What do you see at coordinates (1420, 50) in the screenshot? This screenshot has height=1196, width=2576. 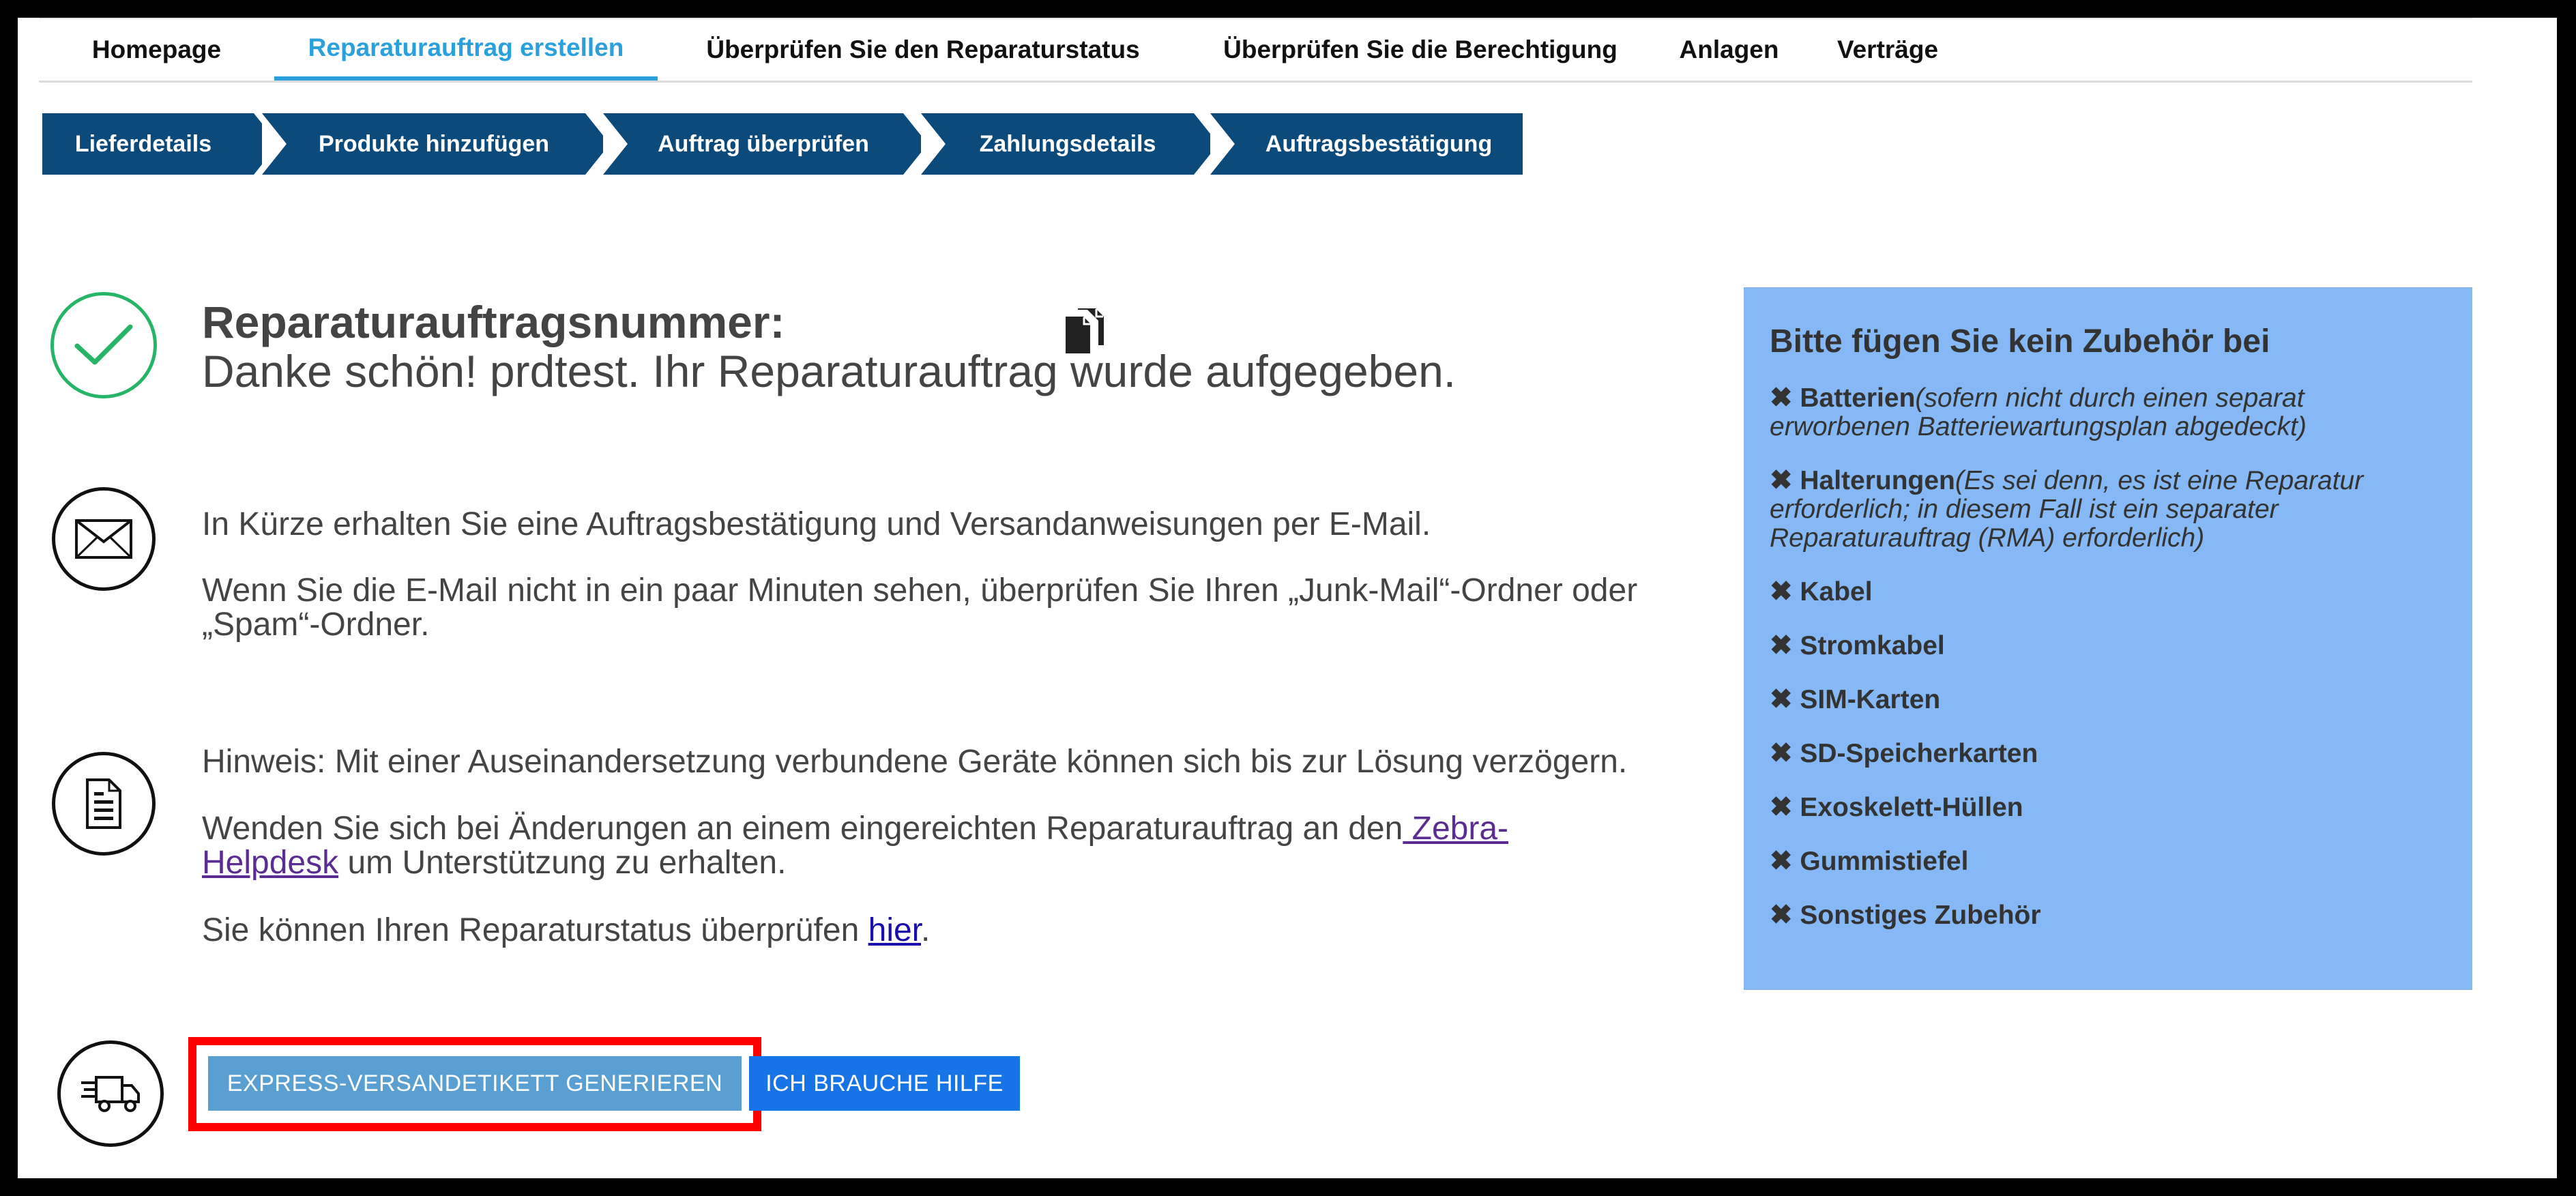 I see `tab-berechtigung: Überprüfen Sie die Berechtigung` at bounding box center [1420, 50].